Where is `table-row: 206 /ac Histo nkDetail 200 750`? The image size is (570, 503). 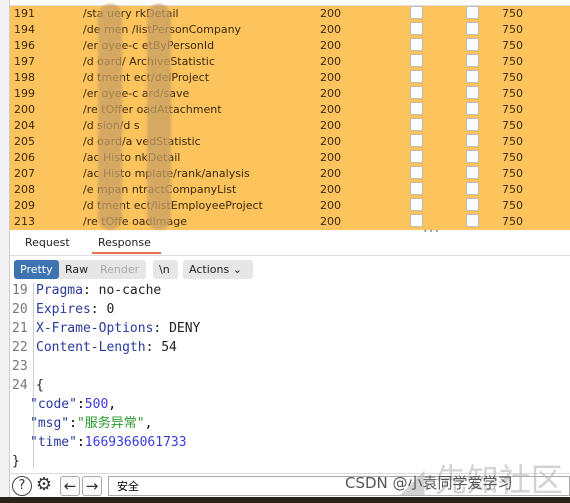 table-row: 206 /ac Histo nkDetail 200 750 is located at coordinates (290, 158).